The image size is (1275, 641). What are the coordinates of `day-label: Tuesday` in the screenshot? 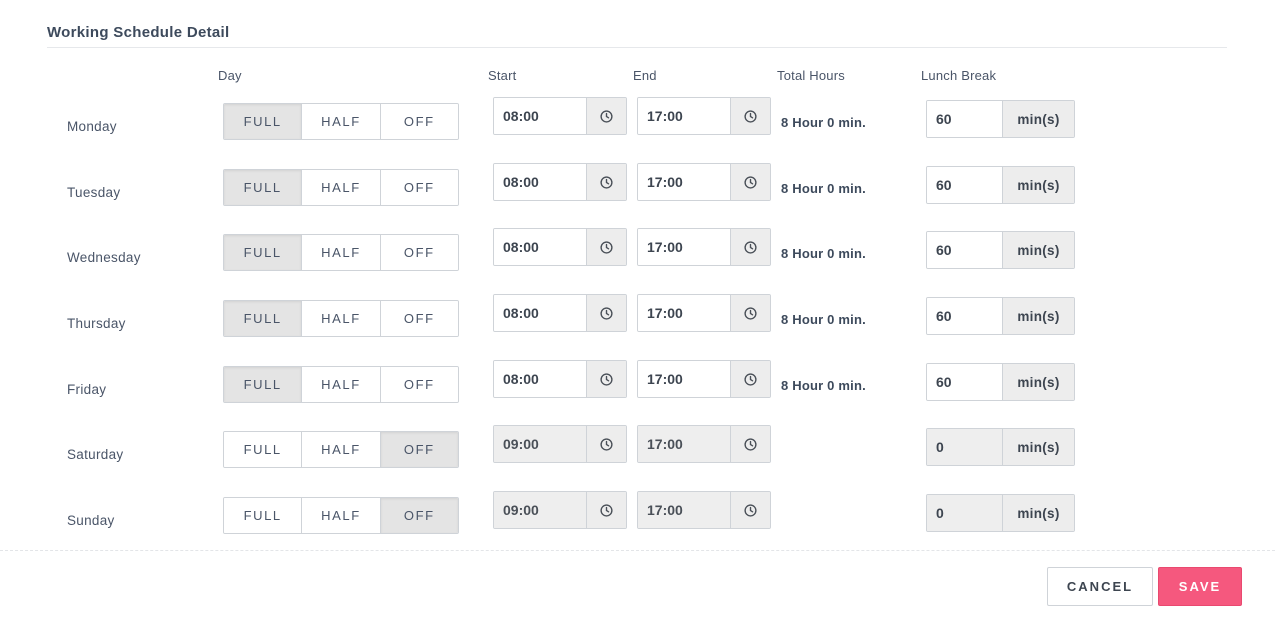 It's located at (94, 192).